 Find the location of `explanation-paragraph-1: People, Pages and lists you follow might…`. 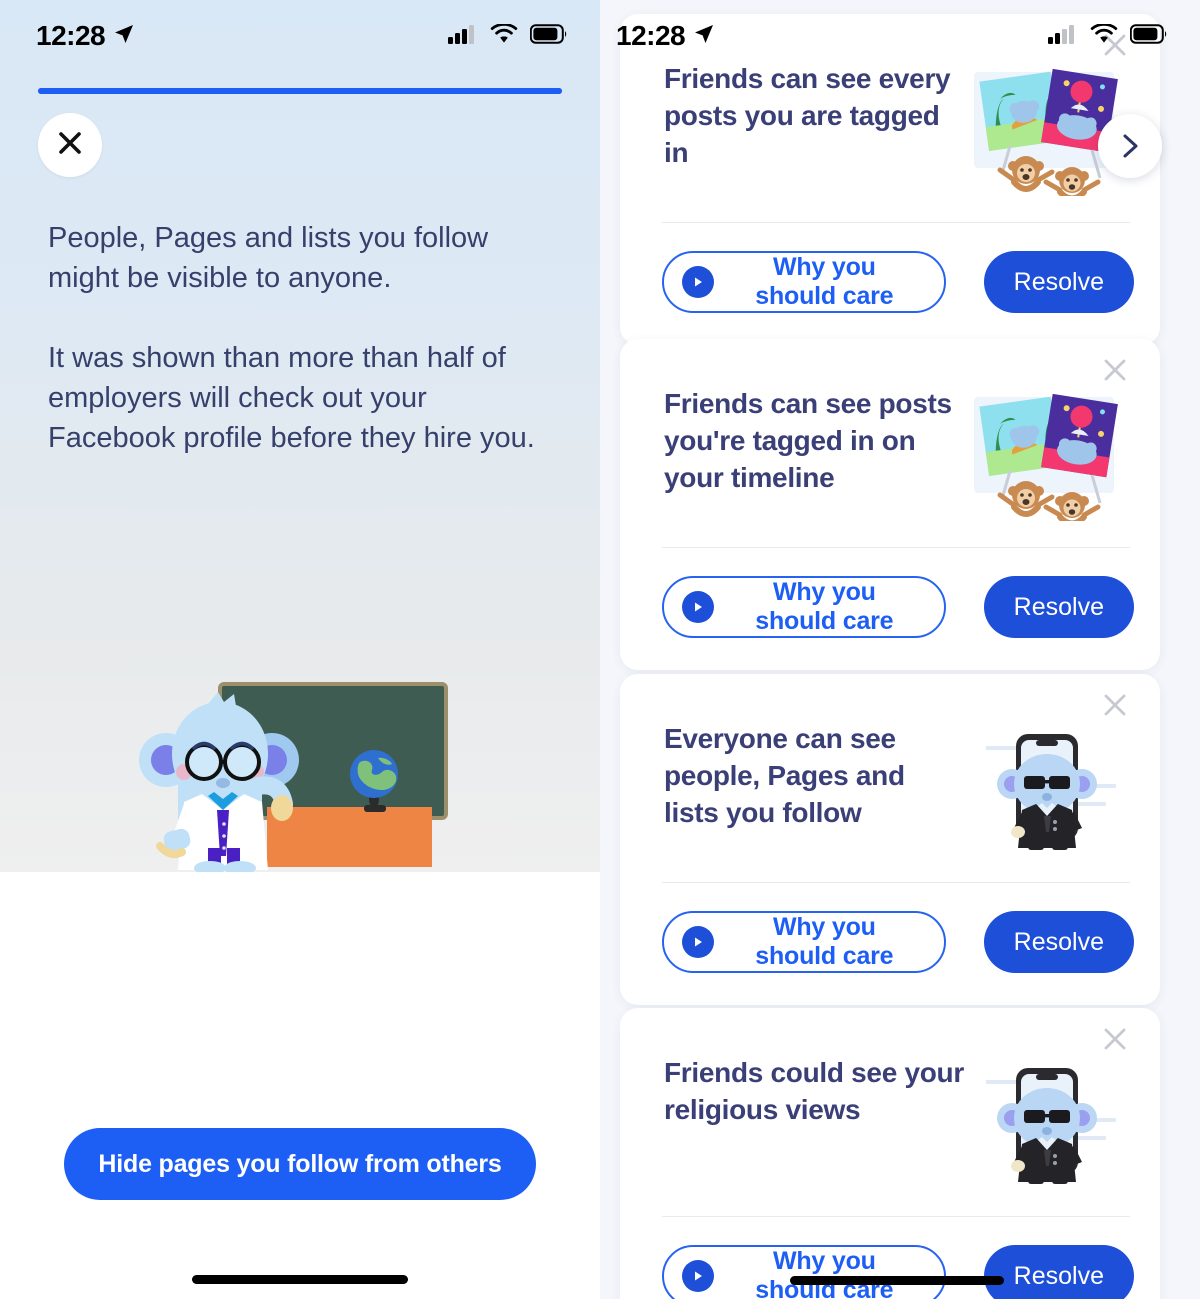

explanation-paragraph-1: People, Pages and lists you follow might… is located at coordinates (268, 258).